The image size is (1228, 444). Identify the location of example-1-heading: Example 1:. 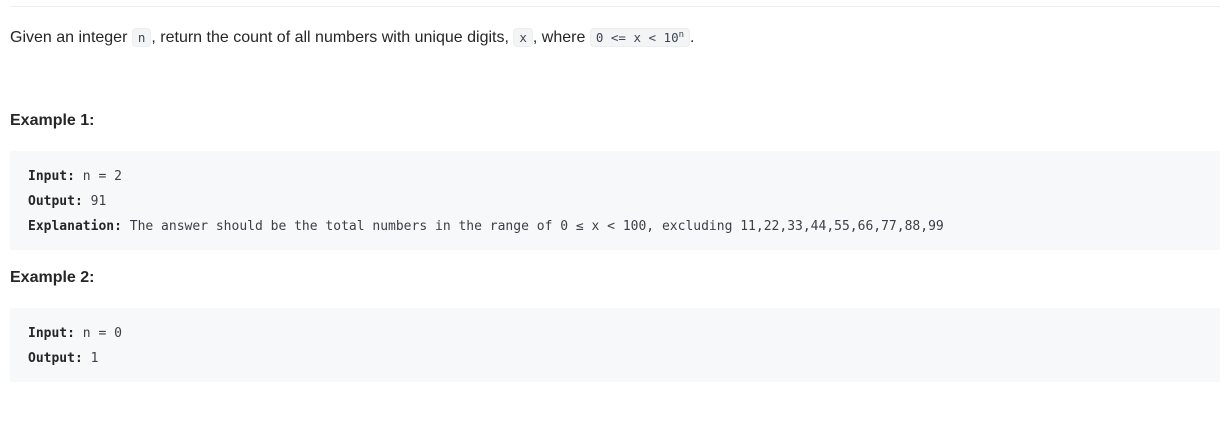
(52, 120).